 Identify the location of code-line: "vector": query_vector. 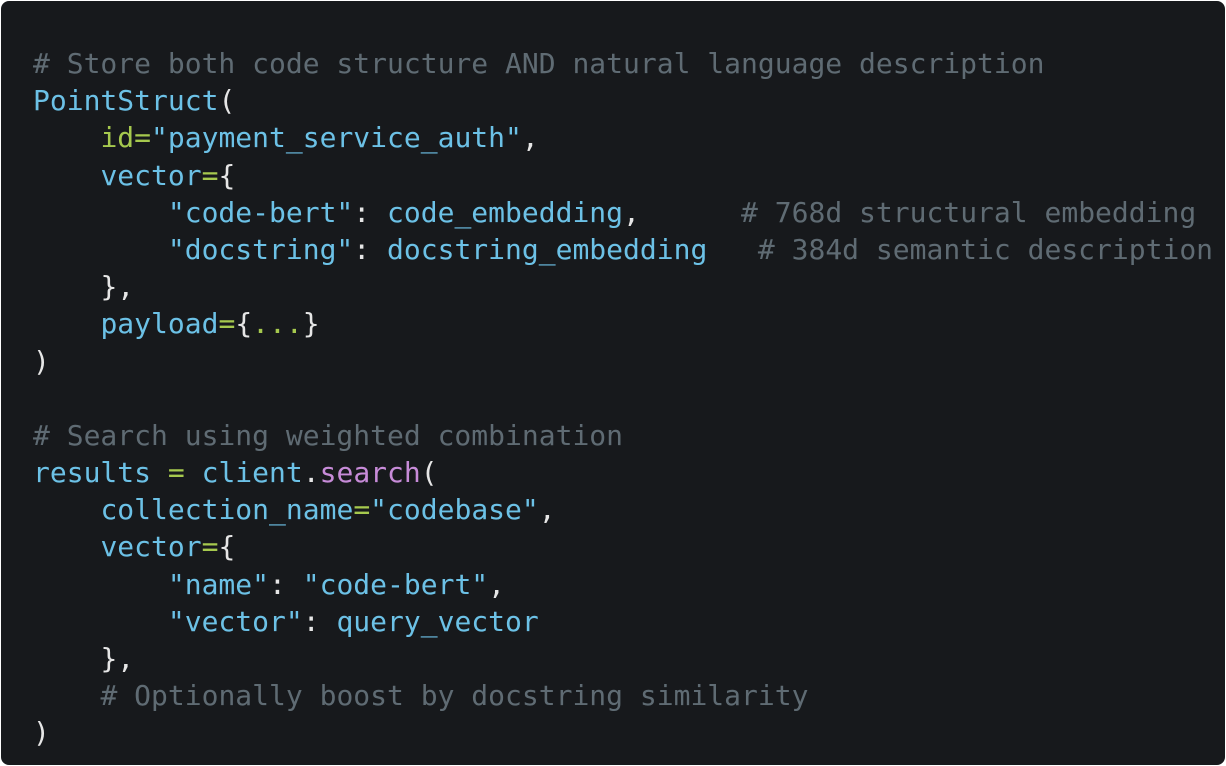
(629, 621).